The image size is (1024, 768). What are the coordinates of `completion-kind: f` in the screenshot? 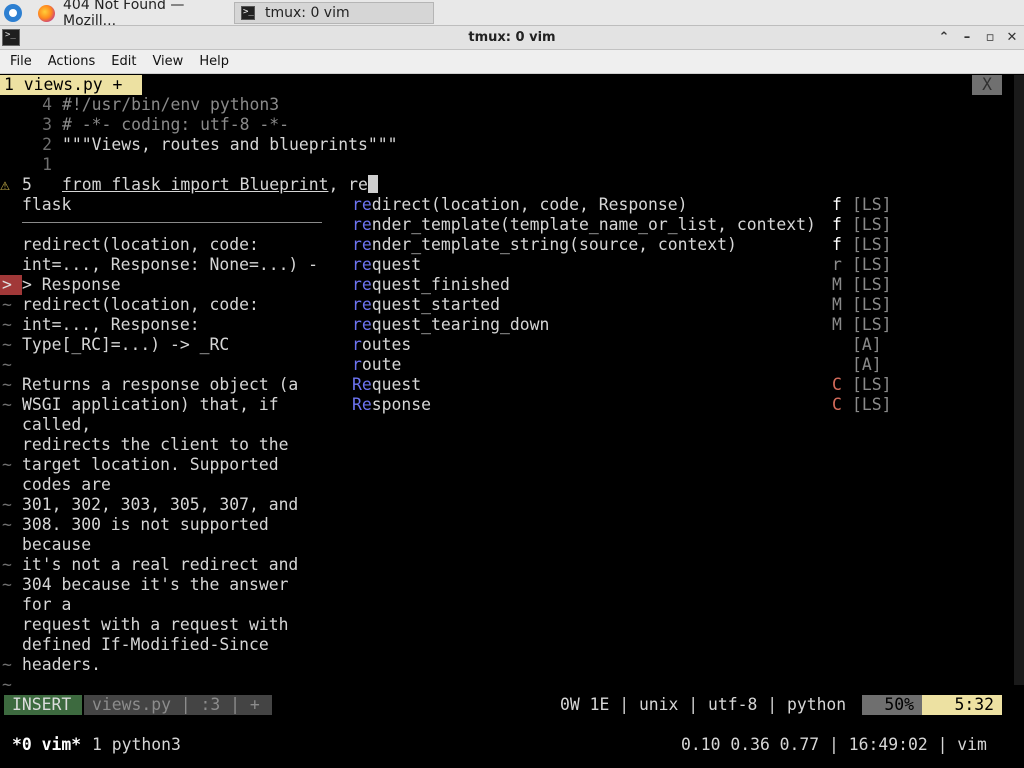 It's located at (837, 204).